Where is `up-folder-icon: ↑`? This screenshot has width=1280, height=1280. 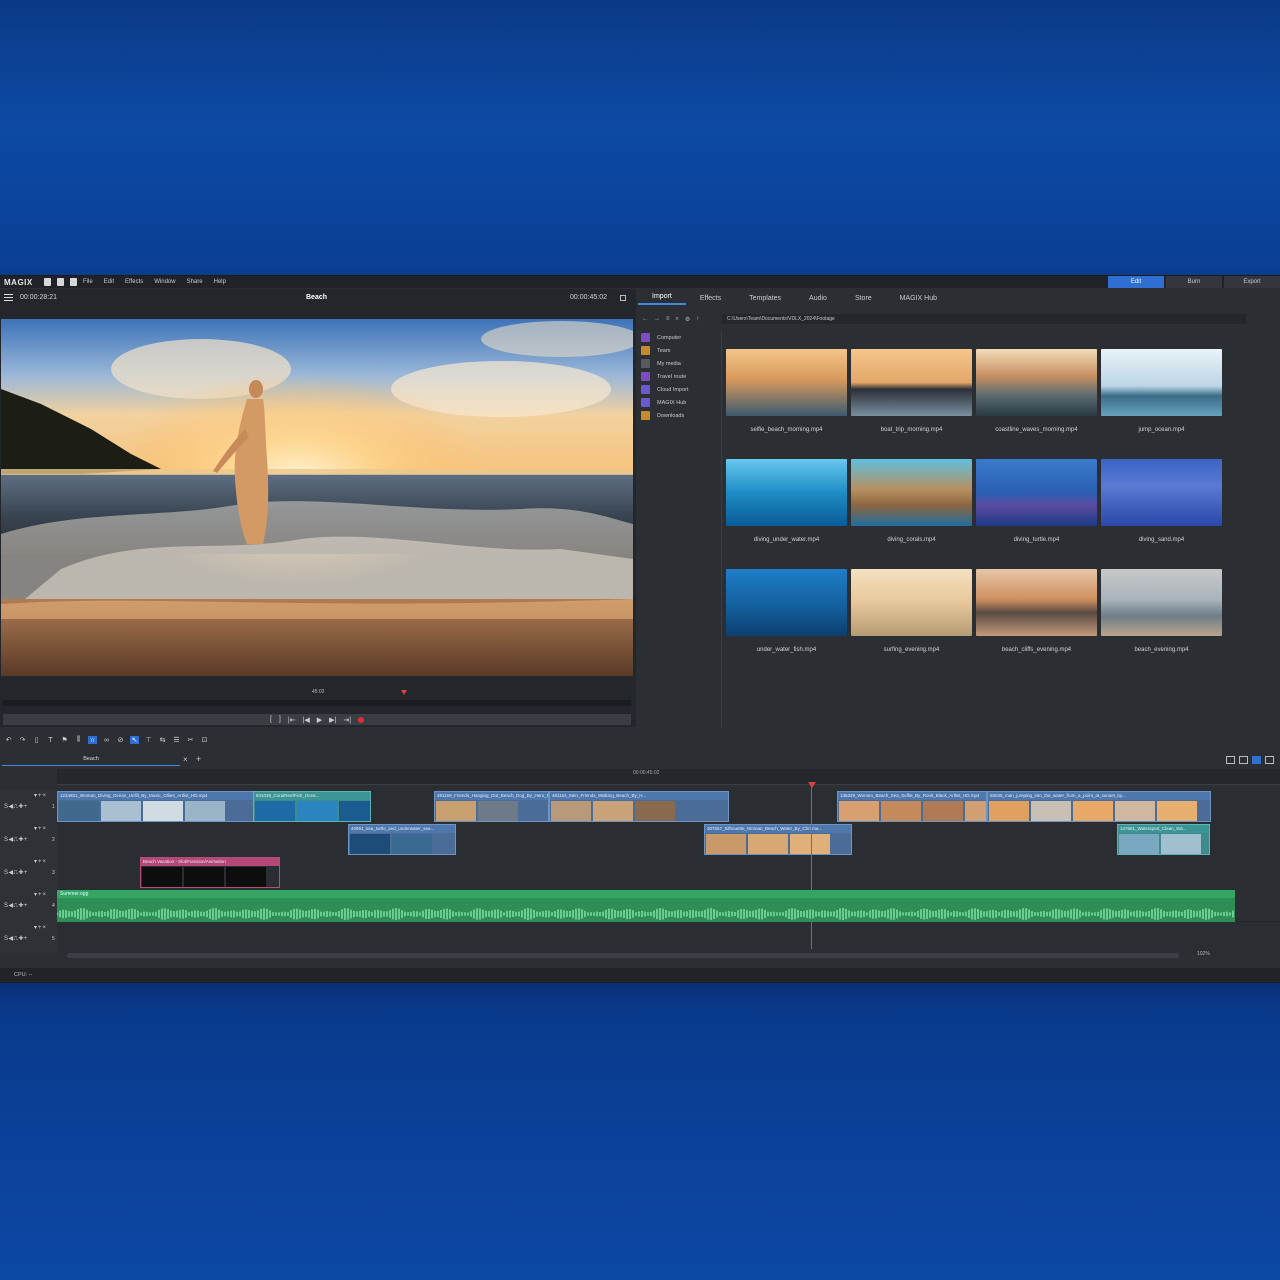
up-folder-icon: ↑ is located at coordinates (697, 319).